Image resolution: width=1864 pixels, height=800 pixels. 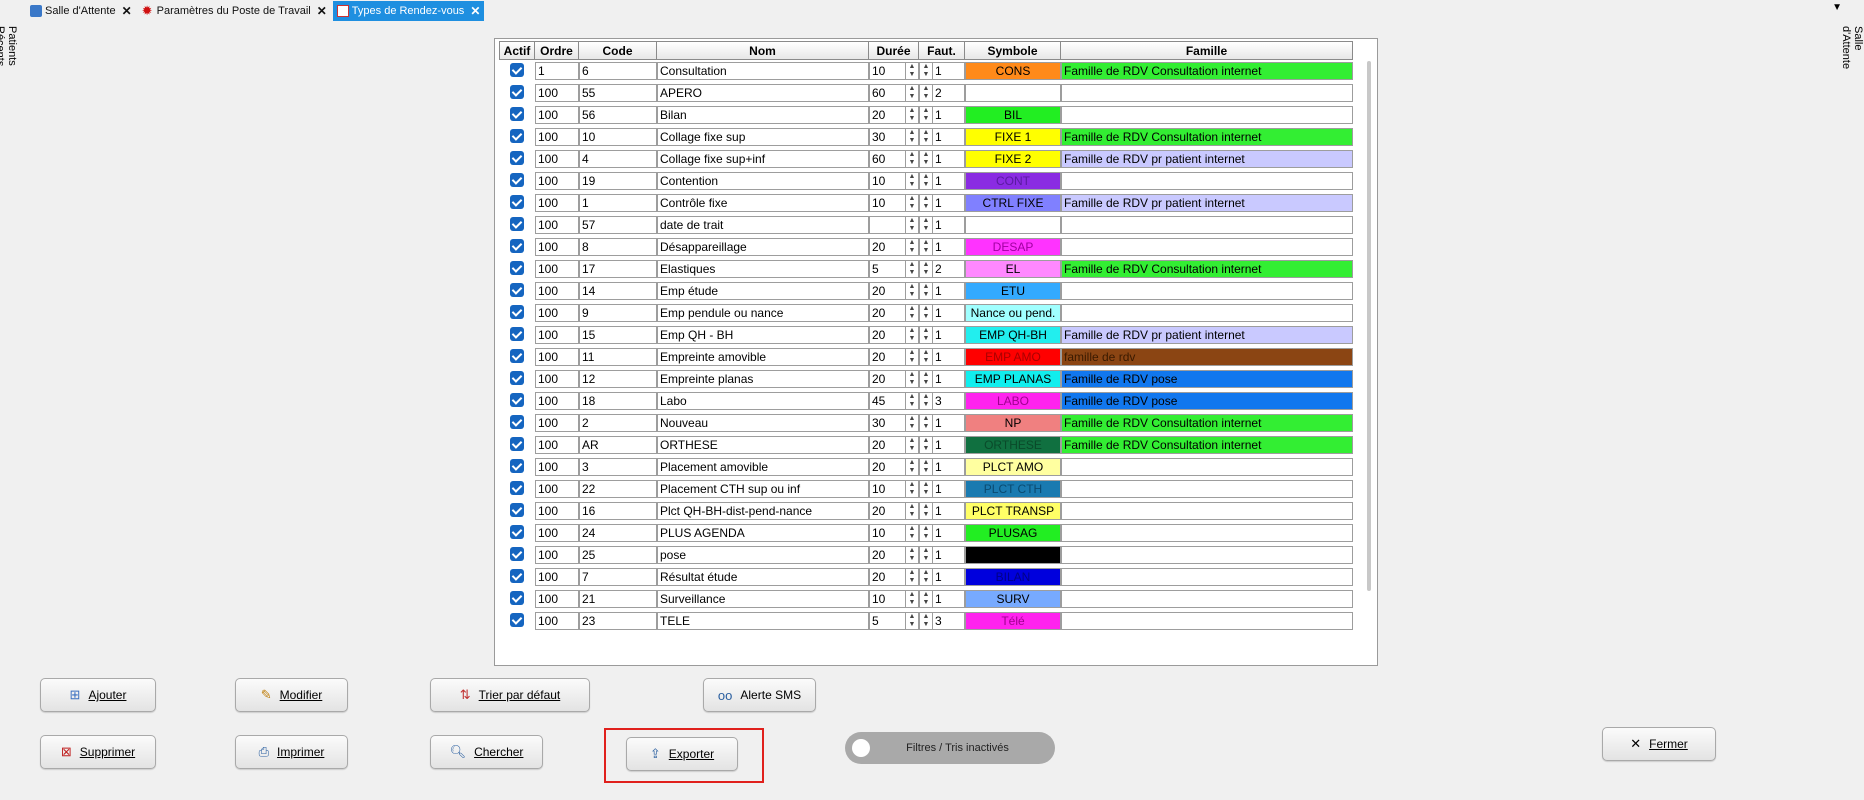 What do you see at coordinates (618, 115) in the screenshot?
I see `code-cell: 56` at bounding box center [618, 115].